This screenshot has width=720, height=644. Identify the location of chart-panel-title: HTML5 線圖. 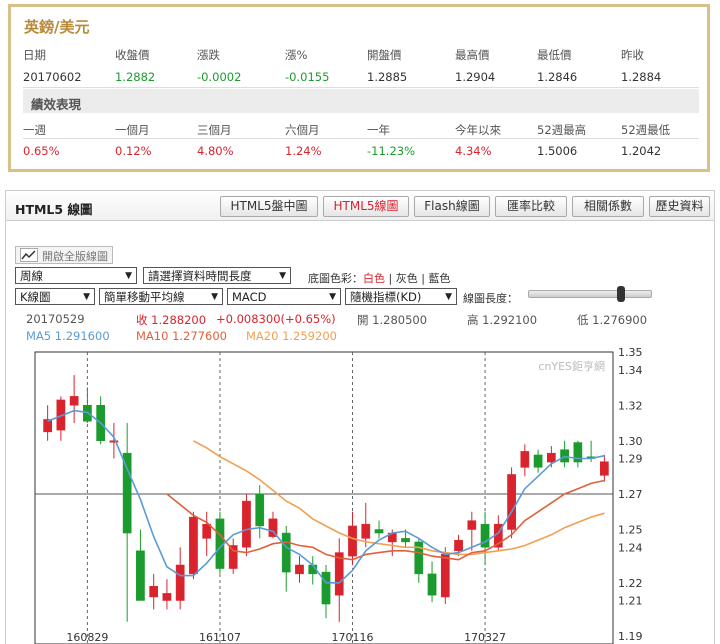
(54, 209).